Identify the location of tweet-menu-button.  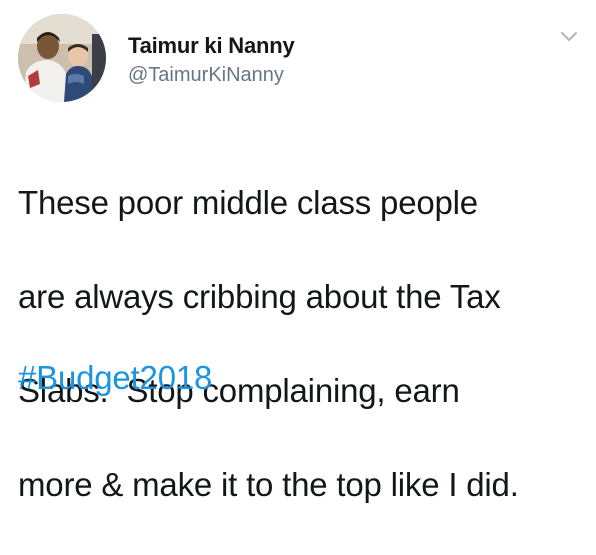
(569, 37).